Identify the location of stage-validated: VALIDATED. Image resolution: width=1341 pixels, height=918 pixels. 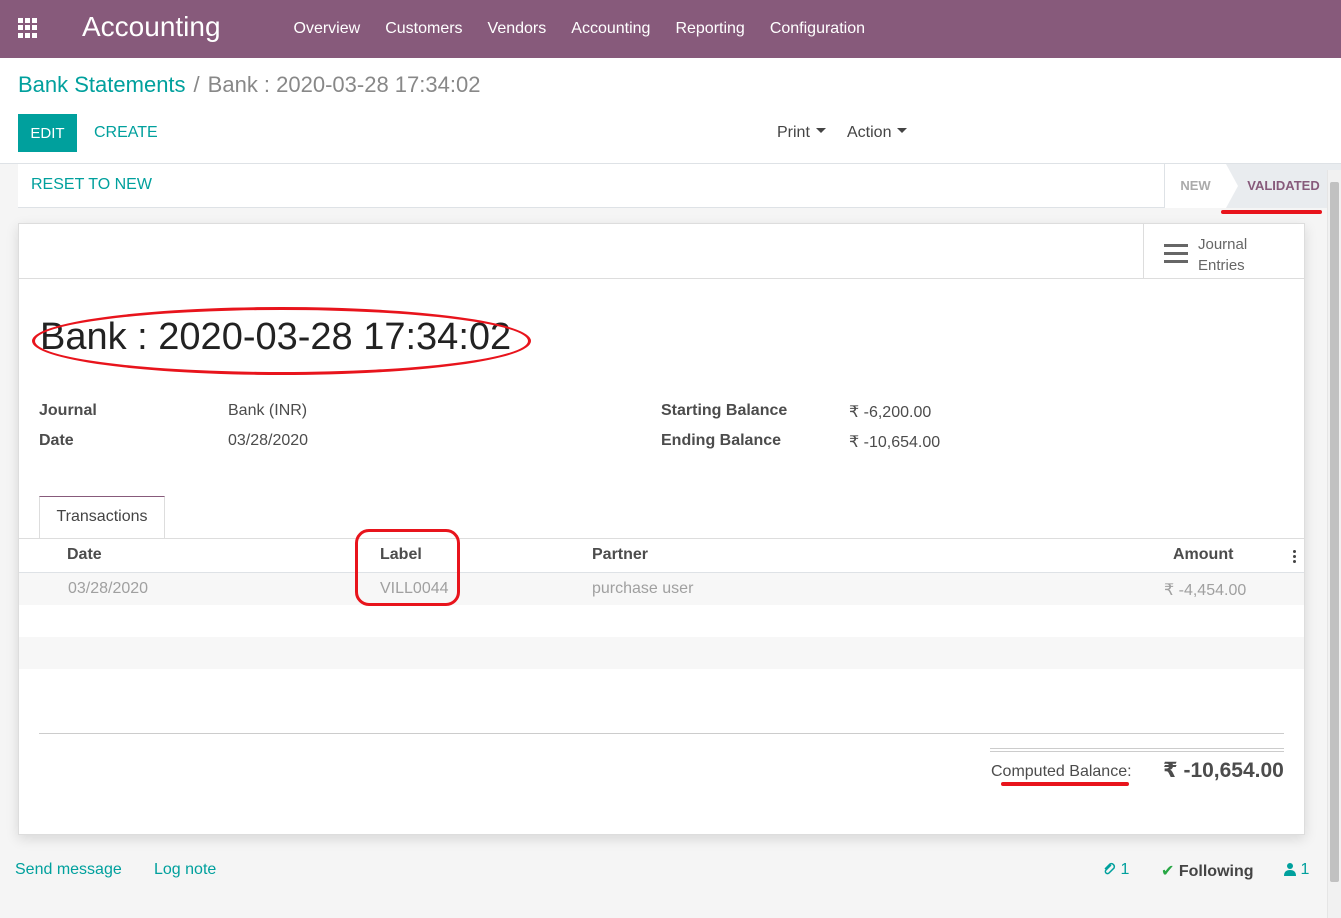
(1283, 186).